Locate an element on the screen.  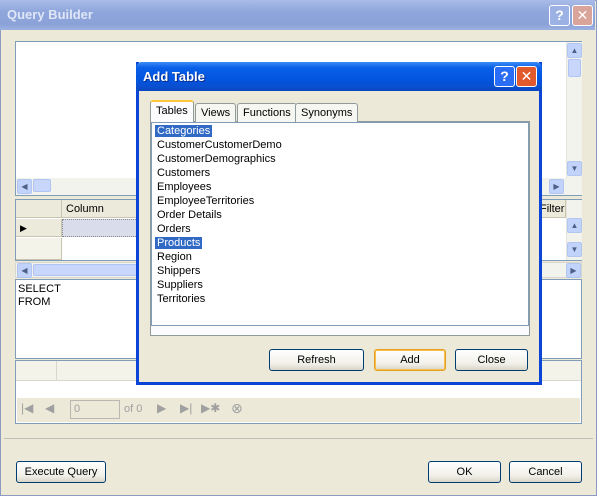
stop-icon: ⊗ is located at coordinates (237, 408).